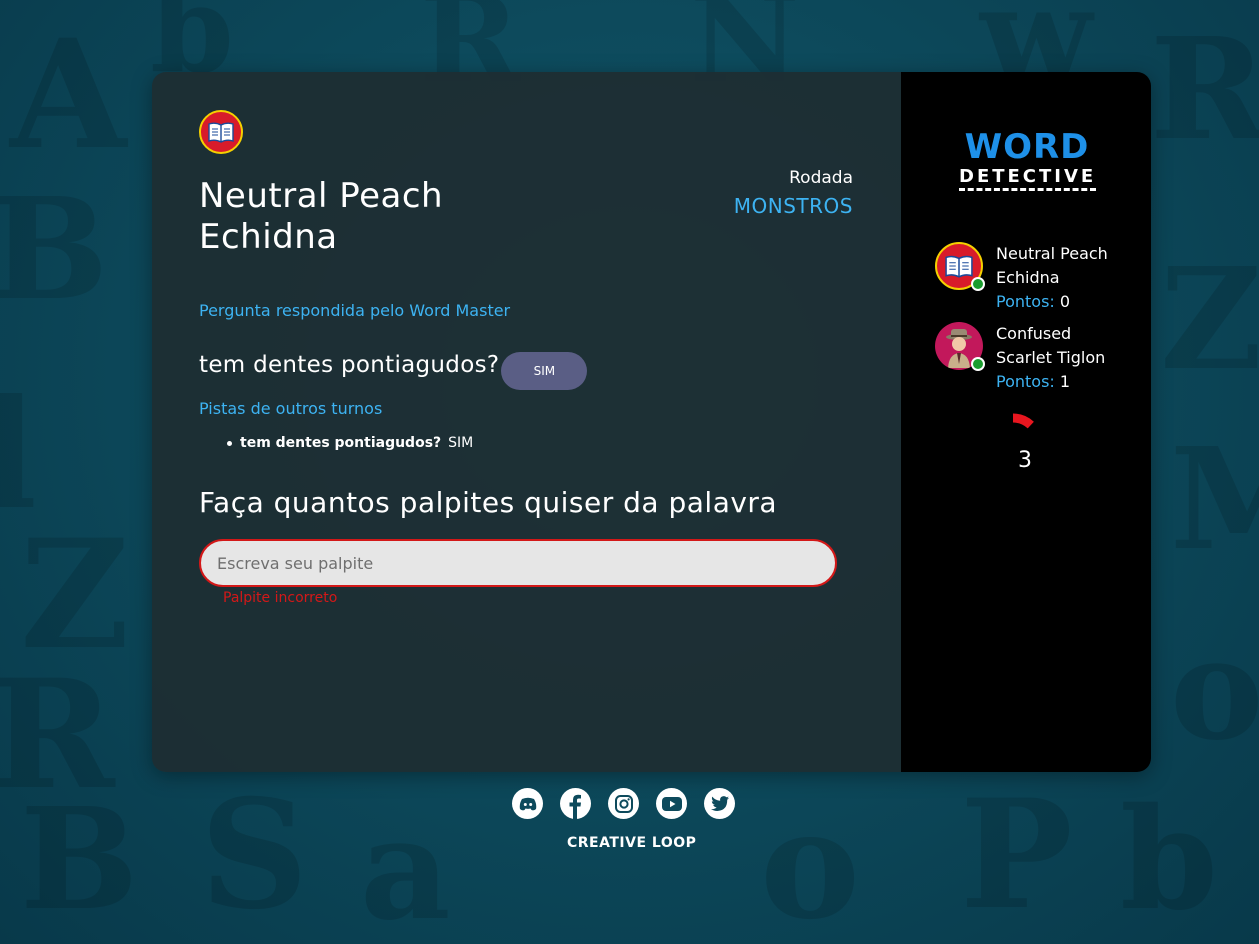 The width and height of the screenshot is (1259, 944). Describe the element at coordinates (793, 206) in the screenshot. I see `round-category: MONSTROS` at that location.